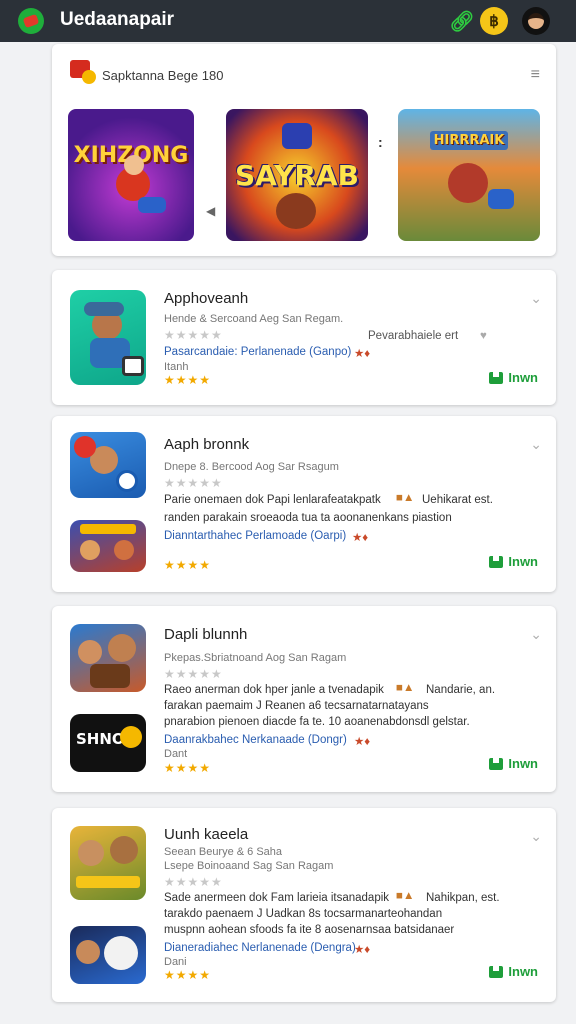  I want to click on app-publisher: Pkepas.Sbriatnoand Aog San Ragam, so click(255, 658).